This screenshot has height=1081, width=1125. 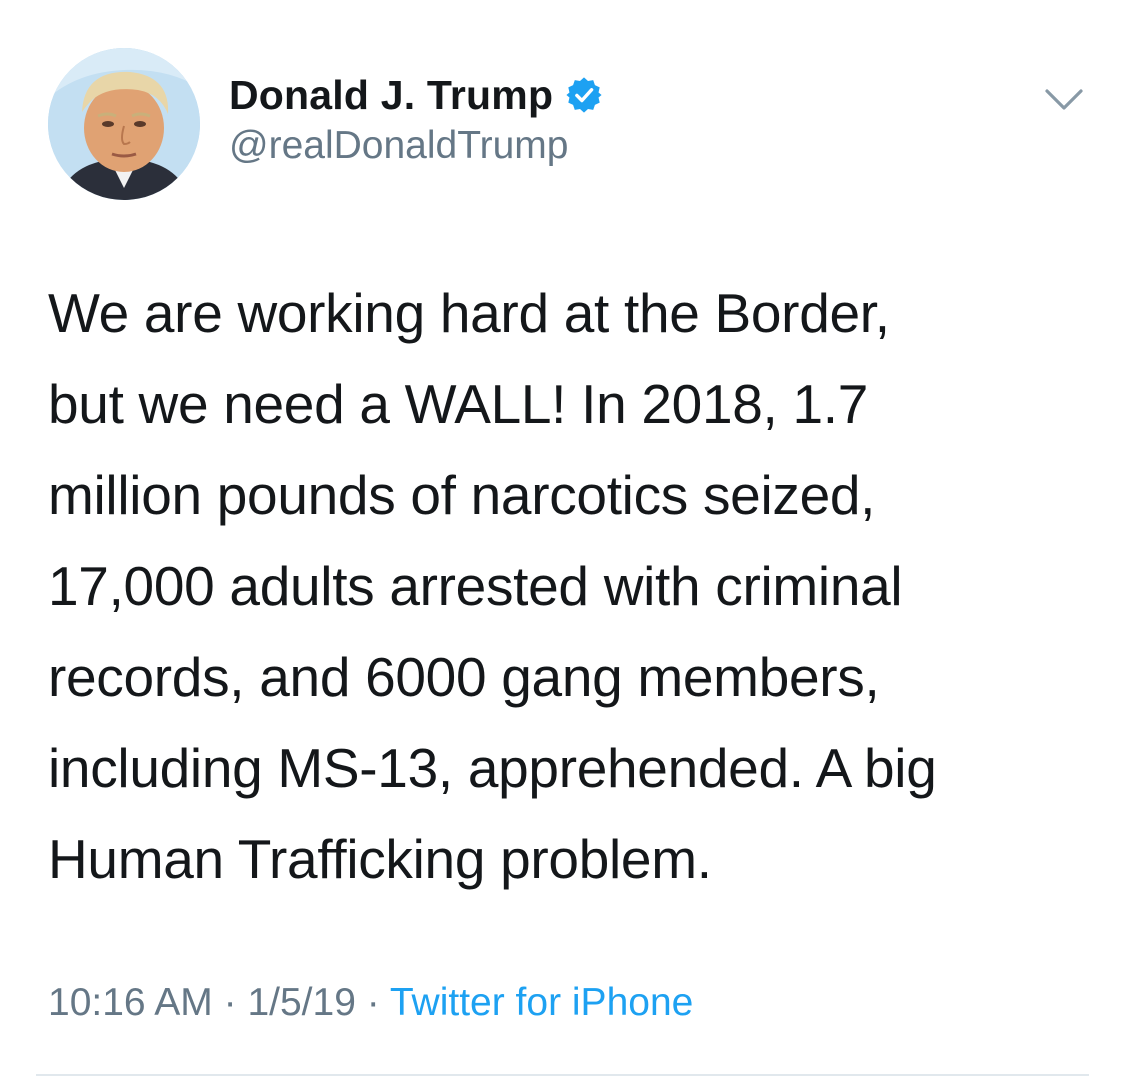 What do you see at coordinates (584, 95) in the screenshot?
I see `verified-badge-icon` at bounding box center [584, 95].